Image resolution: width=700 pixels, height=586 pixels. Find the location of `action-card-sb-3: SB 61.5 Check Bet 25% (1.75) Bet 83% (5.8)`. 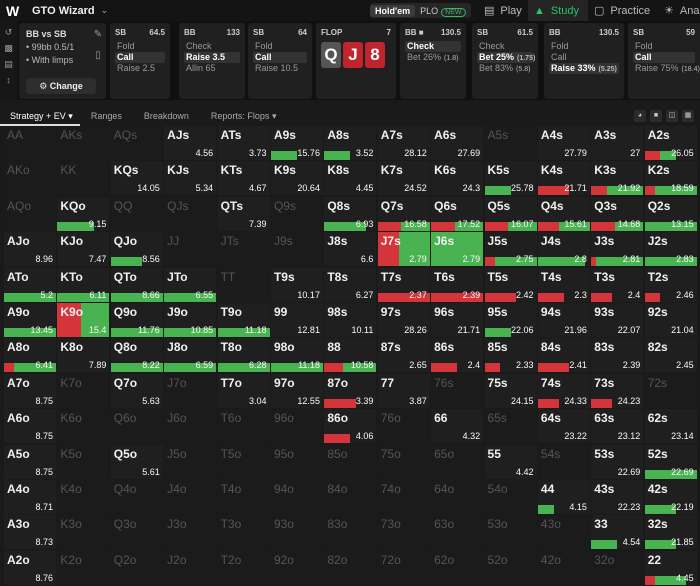

action-card-sb-3: SB 61.5 Check Bet 25% (1.75) Bet 83% (5.8) is located at coordinates (505, 61).